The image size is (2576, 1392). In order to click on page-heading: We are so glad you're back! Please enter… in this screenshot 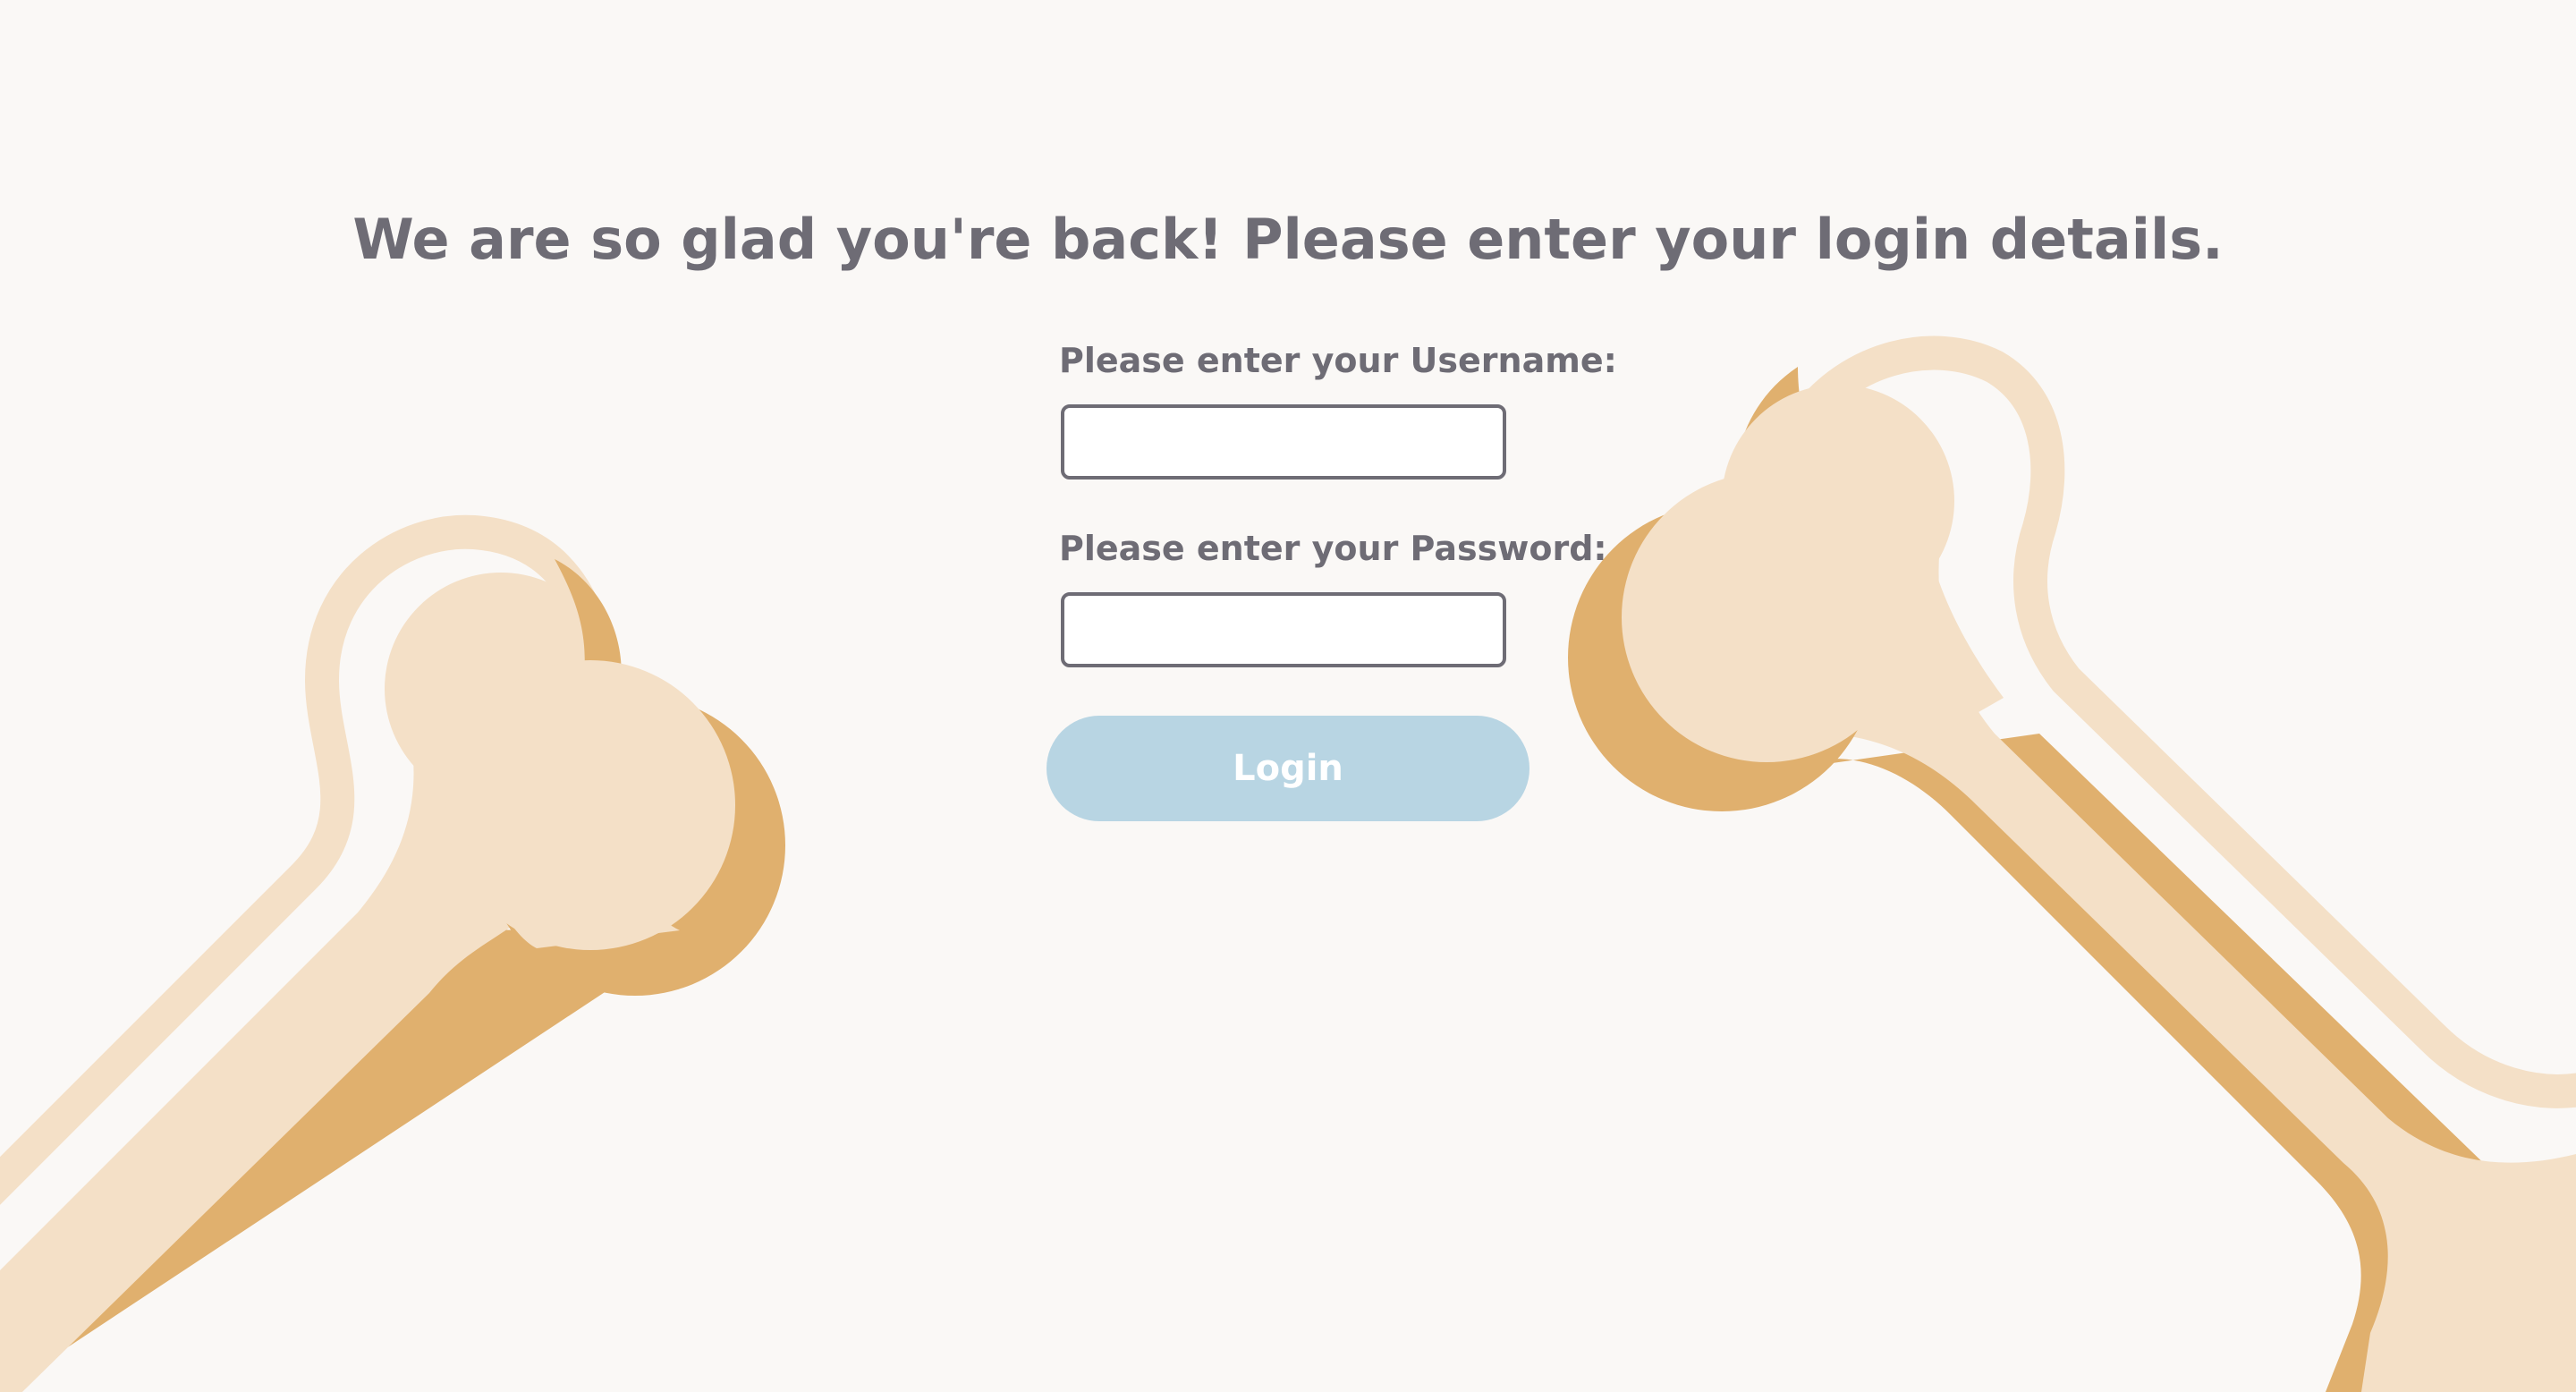, I will do `click(1288, 239)`.